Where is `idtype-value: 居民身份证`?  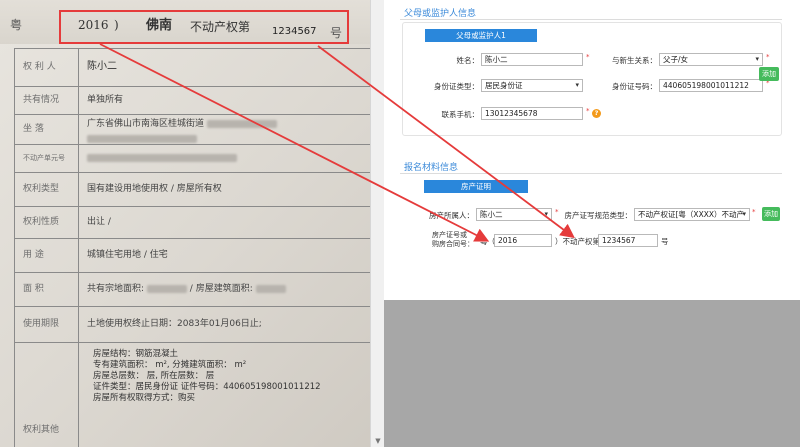
idtype-value: 居民身份证 is located at coordinates (504, 85).